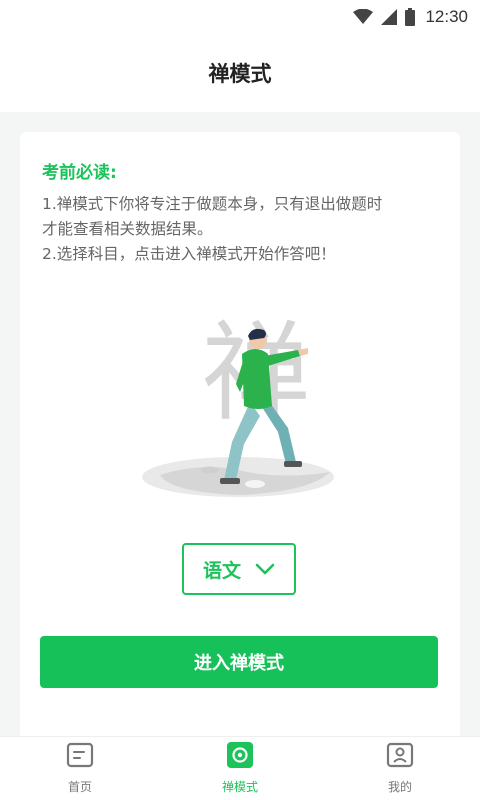 Image resolution: width=480 pixels, height=800 pixels. What do you see at coordinates (221, 570) in the screenshot?
I see `subject-select-value: 语文` at bounding box center [221, 570].